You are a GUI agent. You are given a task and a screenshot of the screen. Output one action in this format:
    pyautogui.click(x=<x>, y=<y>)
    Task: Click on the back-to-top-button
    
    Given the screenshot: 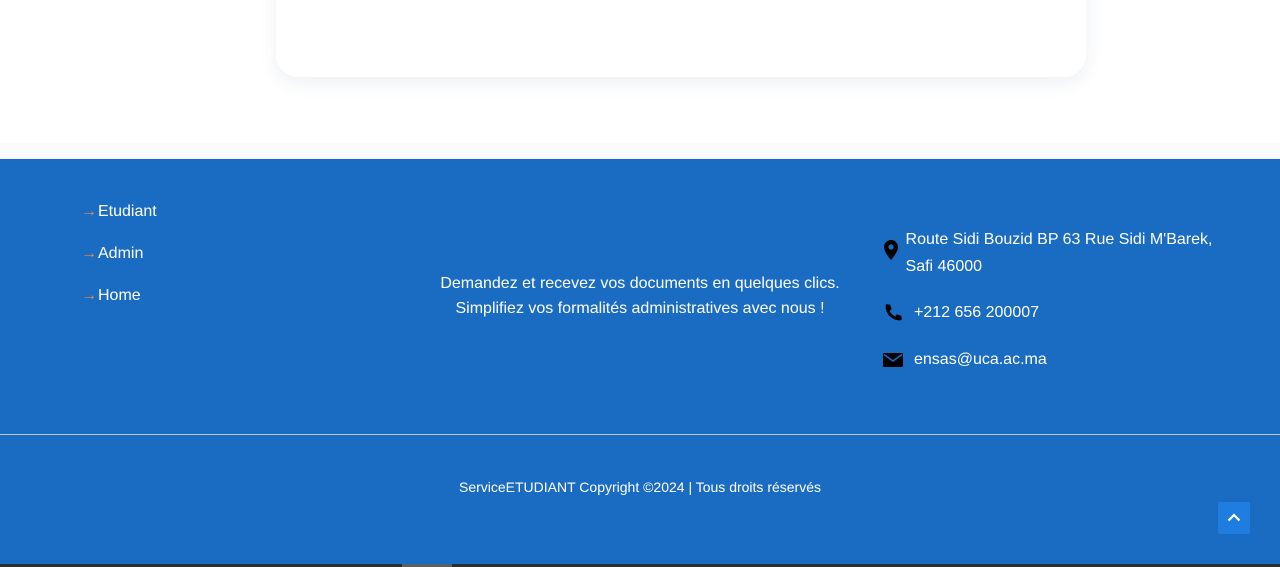 What is the action you would take?
    pyautogui.click(x=1234, y=518)
    